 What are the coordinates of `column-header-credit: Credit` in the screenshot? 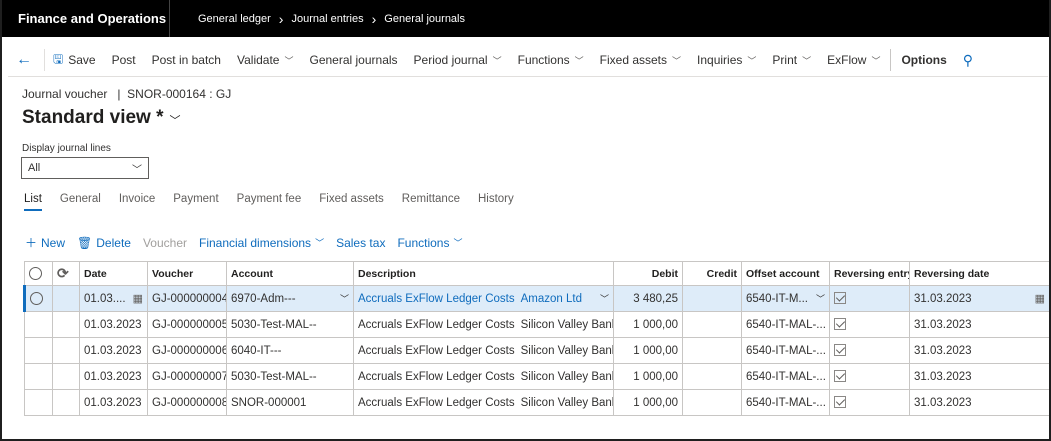 It's located at (712, 273).